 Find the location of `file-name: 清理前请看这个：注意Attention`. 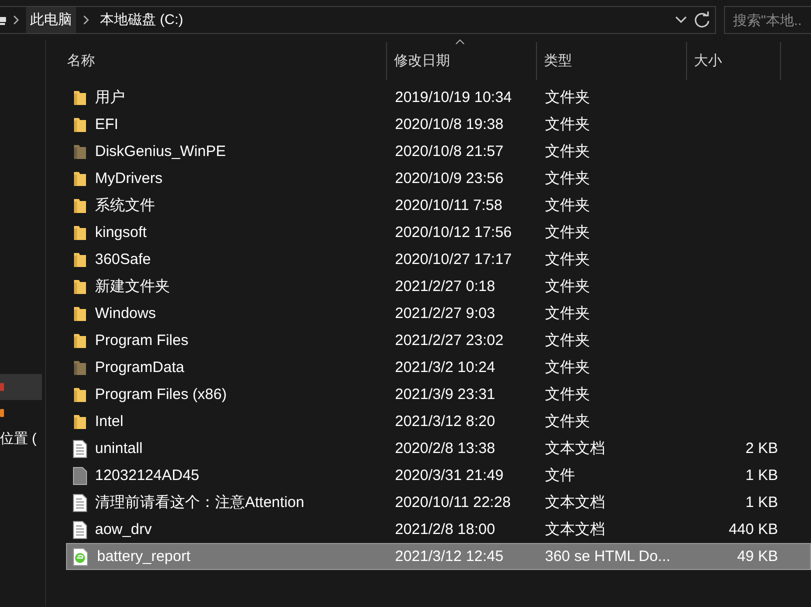

file-name: 清理前请看这个：注意Attention is located at coordinates (199, 502).